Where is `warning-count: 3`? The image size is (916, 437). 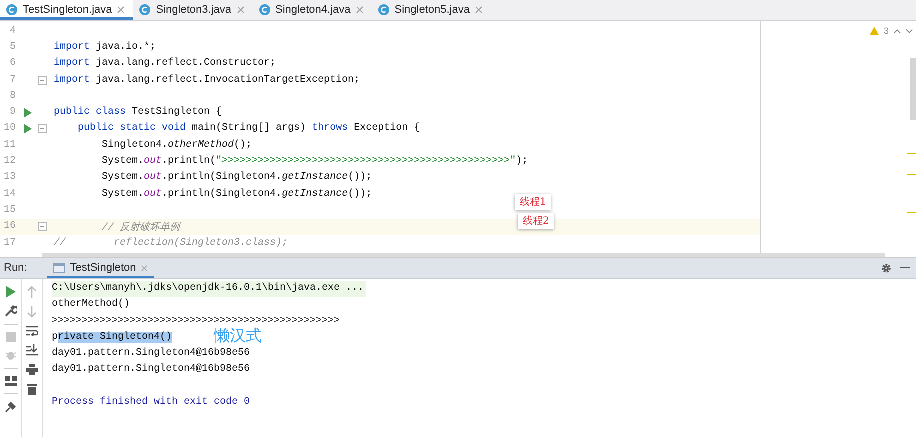 warning-count: 3 is located at coordinates (886, 31).